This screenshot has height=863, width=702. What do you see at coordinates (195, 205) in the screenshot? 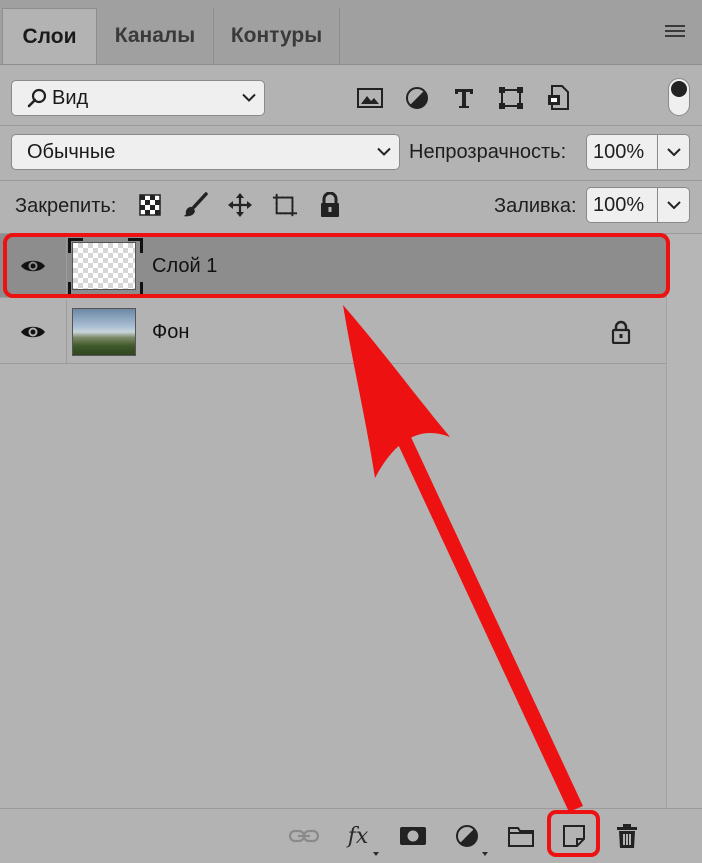
I see `lock-image-pixels-icon` at bounding box center [195, 205].